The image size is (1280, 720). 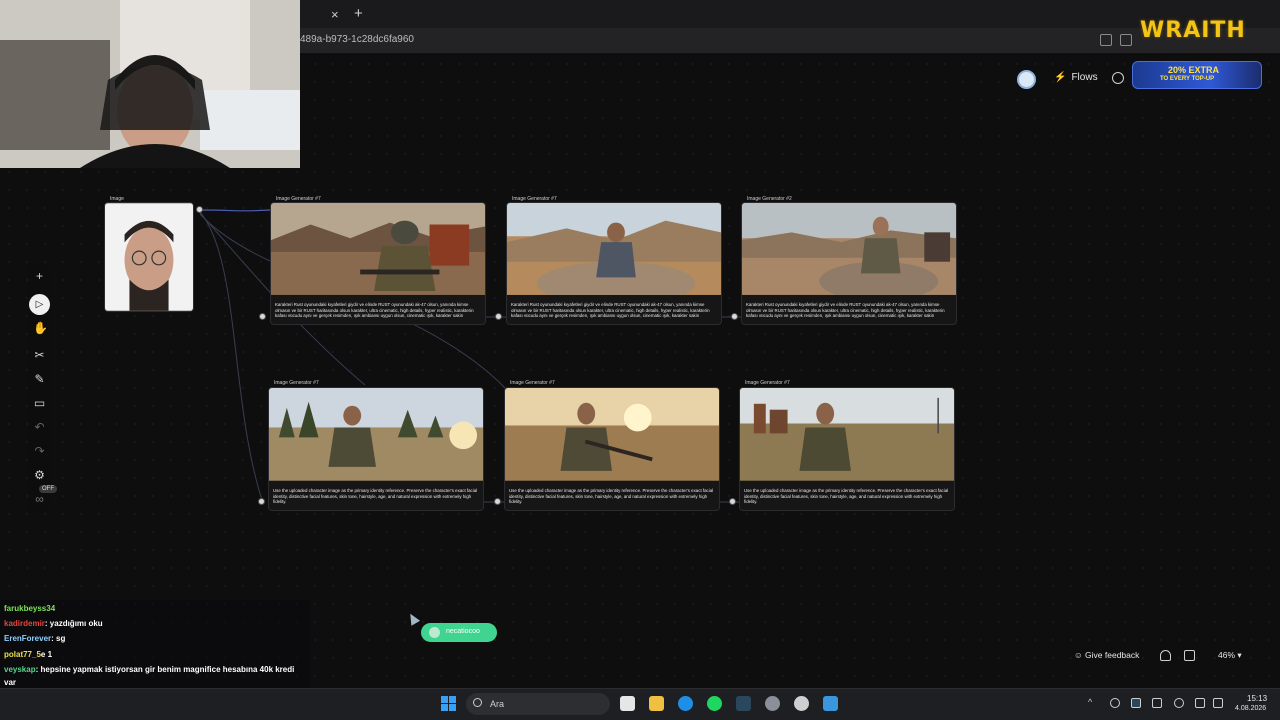 I want to click on chat-username: ErenForever, so click(x=27, y=638).